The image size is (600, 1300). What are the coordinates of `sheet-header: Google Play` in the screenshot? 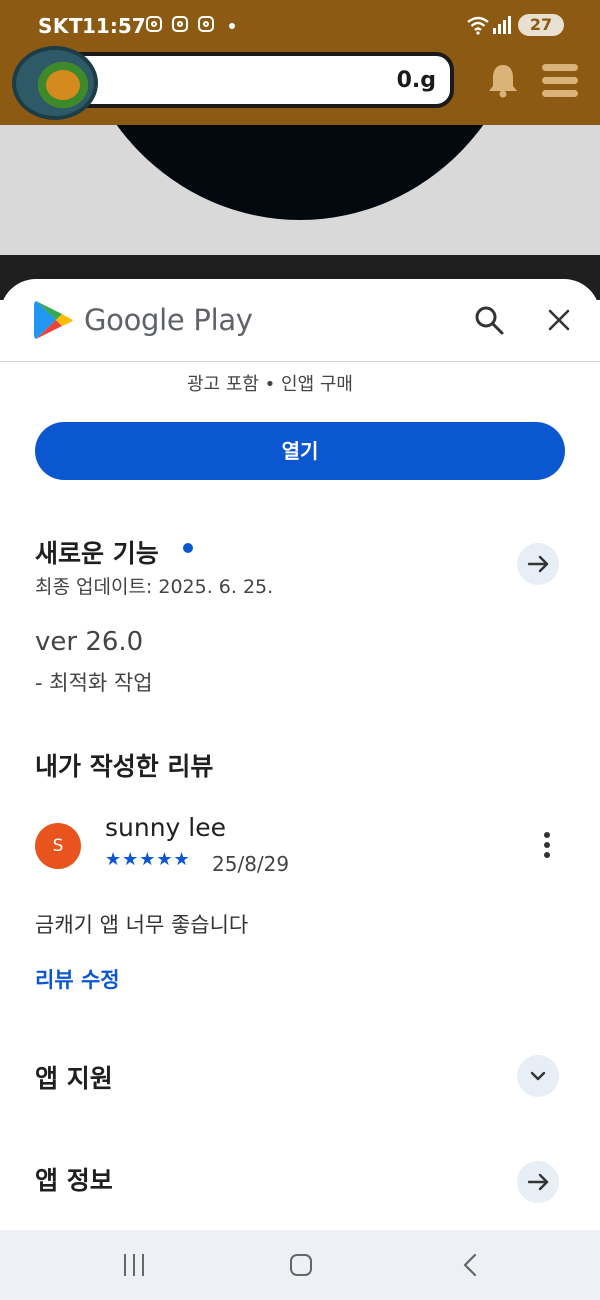 It's located at (300, 320).